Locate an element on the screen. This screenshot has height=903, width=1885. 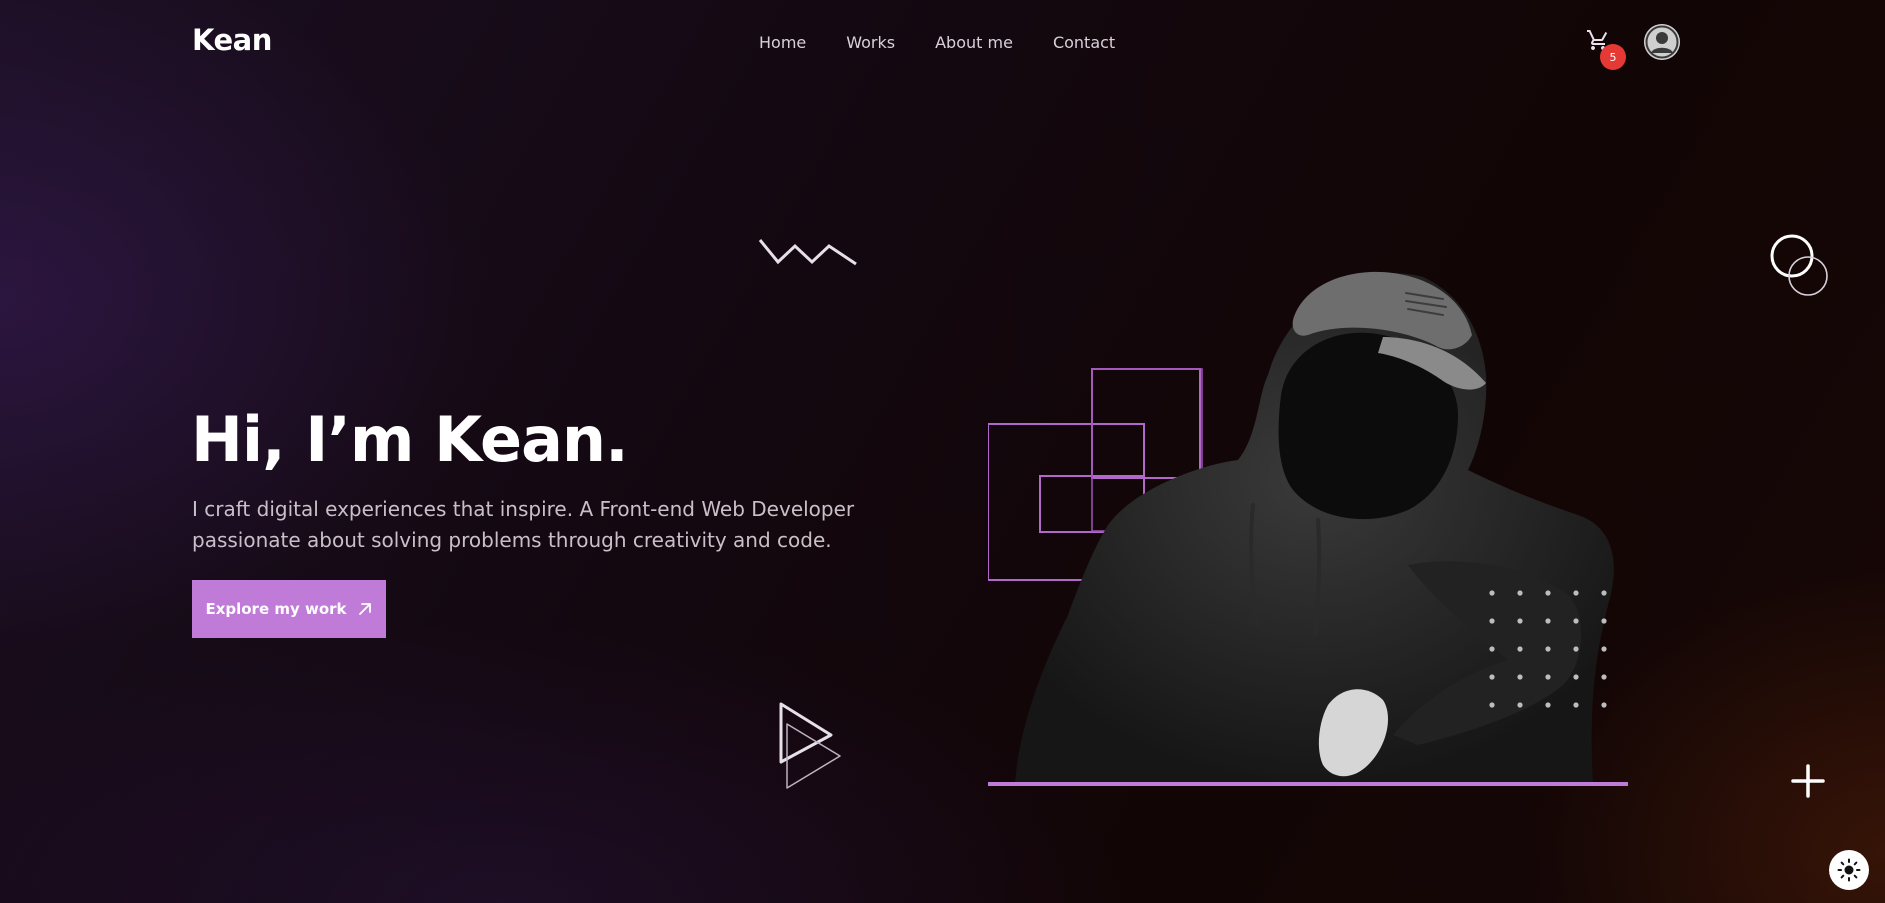
cart-count-badge: 5 is located at coordinates (1613, 57).